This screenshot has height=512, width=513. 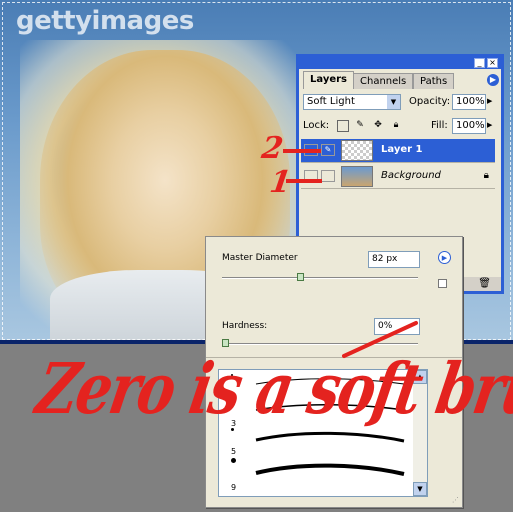 I want to click on opacity-arrow-icon: ▶, so click(x=489, y=101).